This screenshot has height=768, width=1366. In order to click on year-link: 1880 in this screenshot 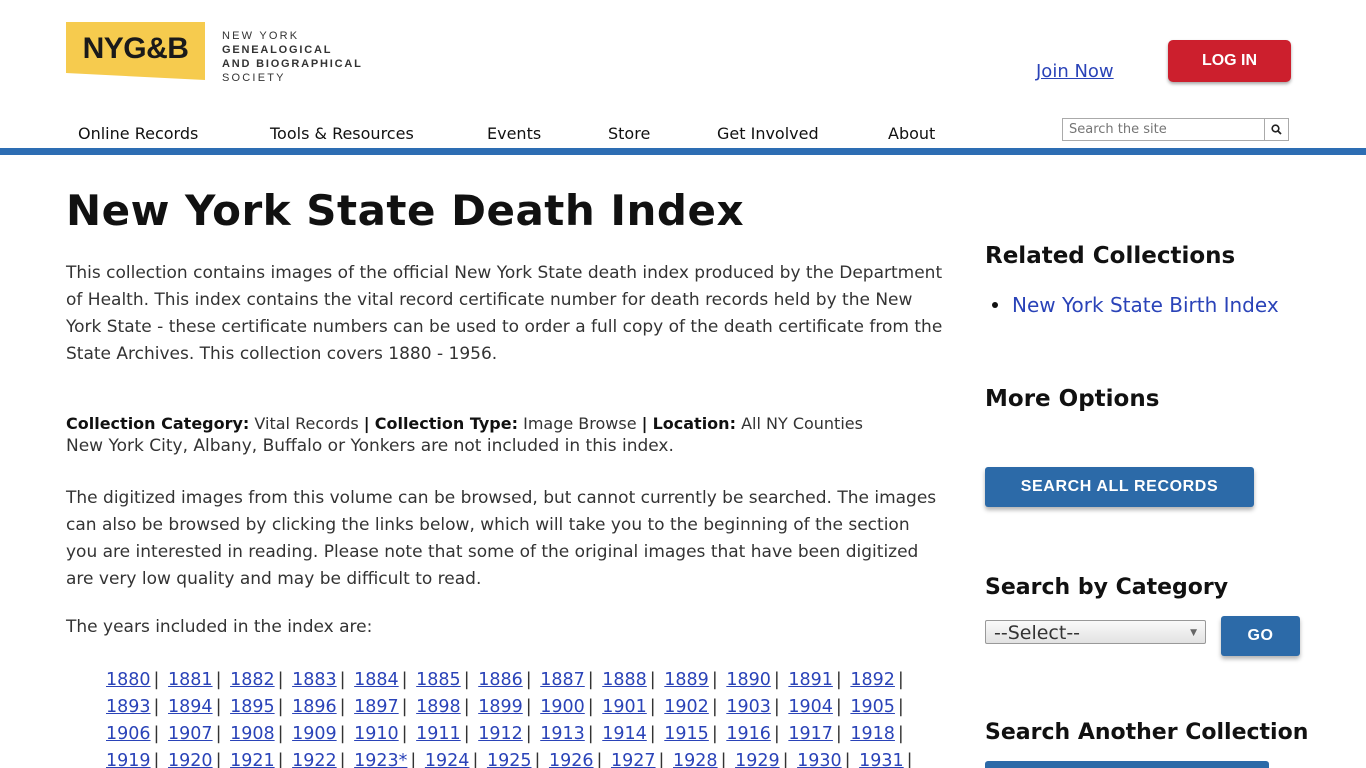, I will do `click(128, 680)`.